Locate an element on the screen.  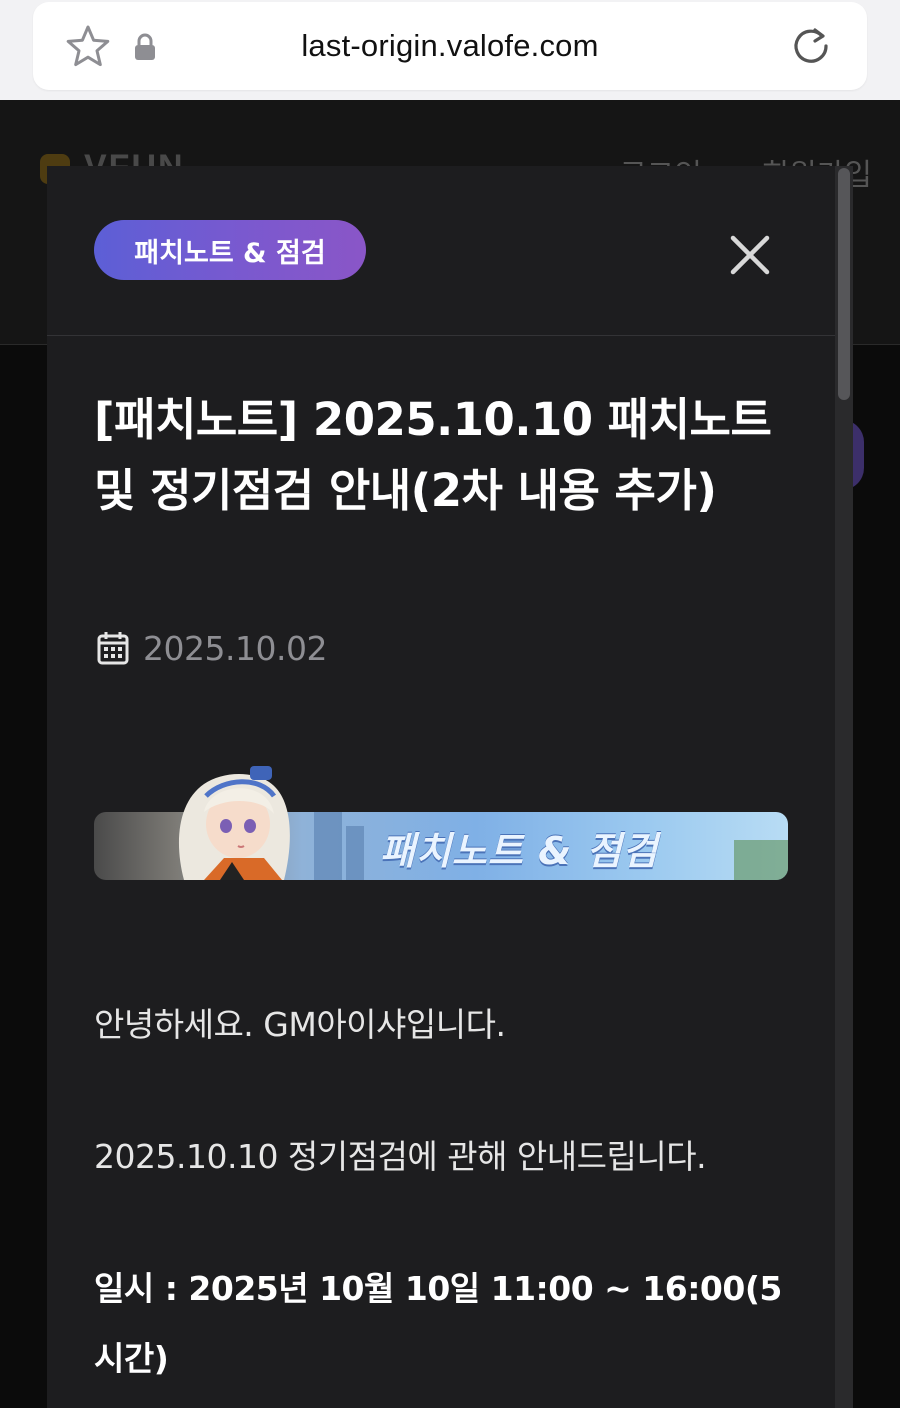
category-badge: 패치노트 & 점검 is located at coordinates (230, 250).